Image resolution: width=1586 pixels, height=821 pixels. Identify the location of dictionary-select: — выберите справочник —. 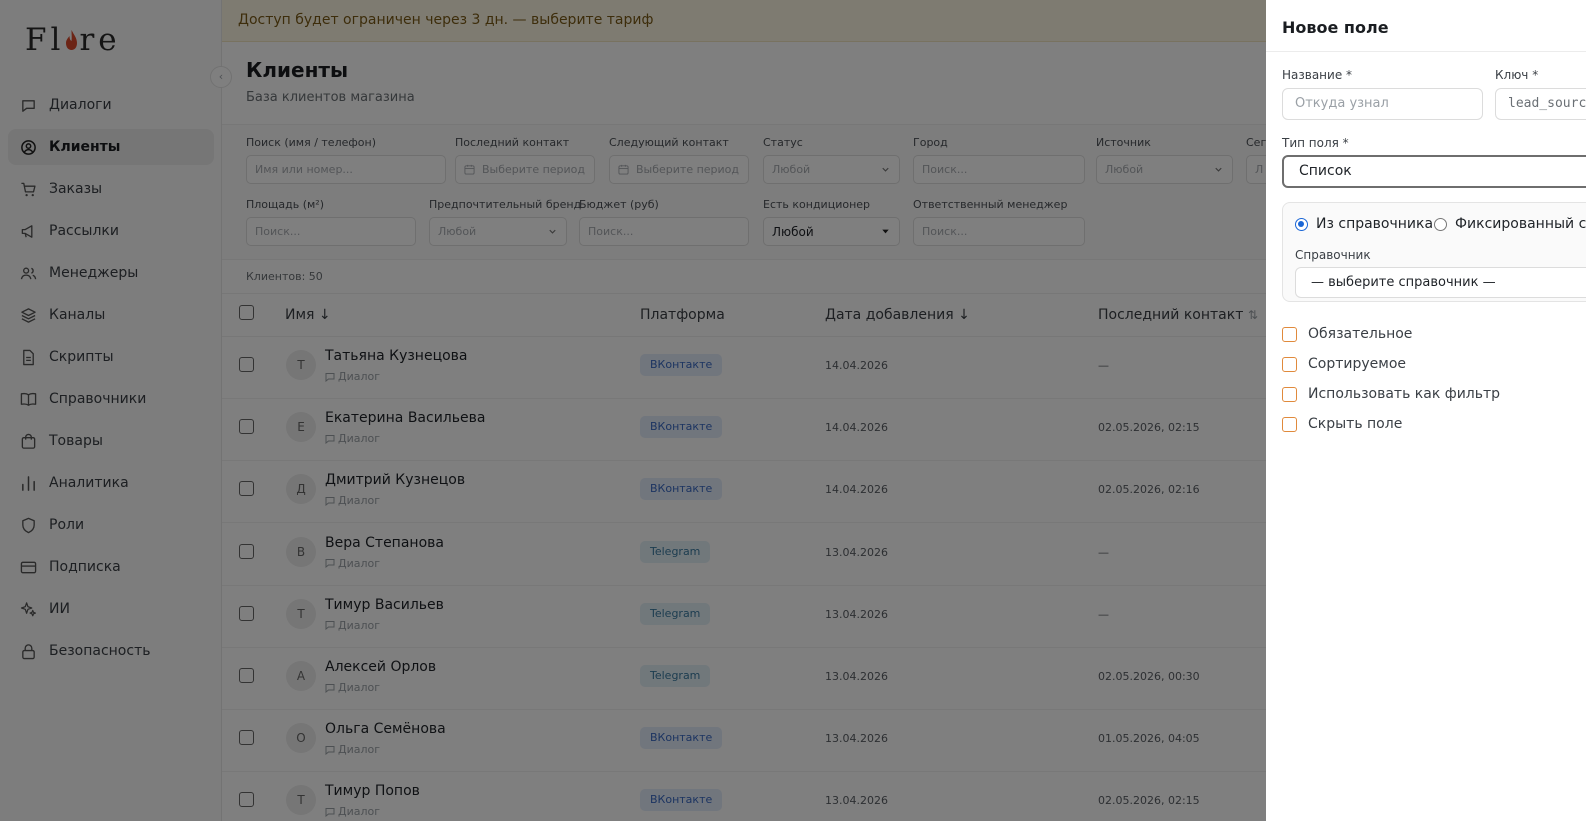
(1440, 282).